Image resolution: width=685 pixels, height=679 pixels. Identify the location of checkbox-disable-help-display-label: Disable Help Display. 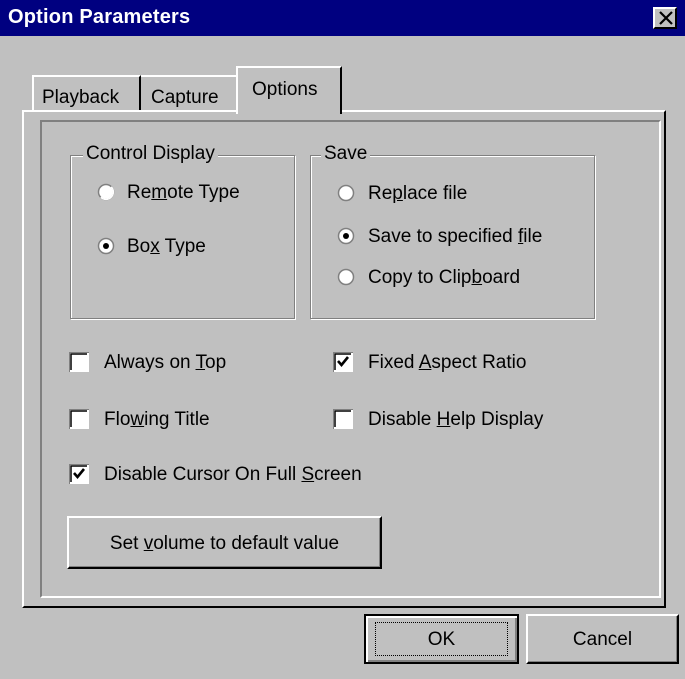
(456, 419).